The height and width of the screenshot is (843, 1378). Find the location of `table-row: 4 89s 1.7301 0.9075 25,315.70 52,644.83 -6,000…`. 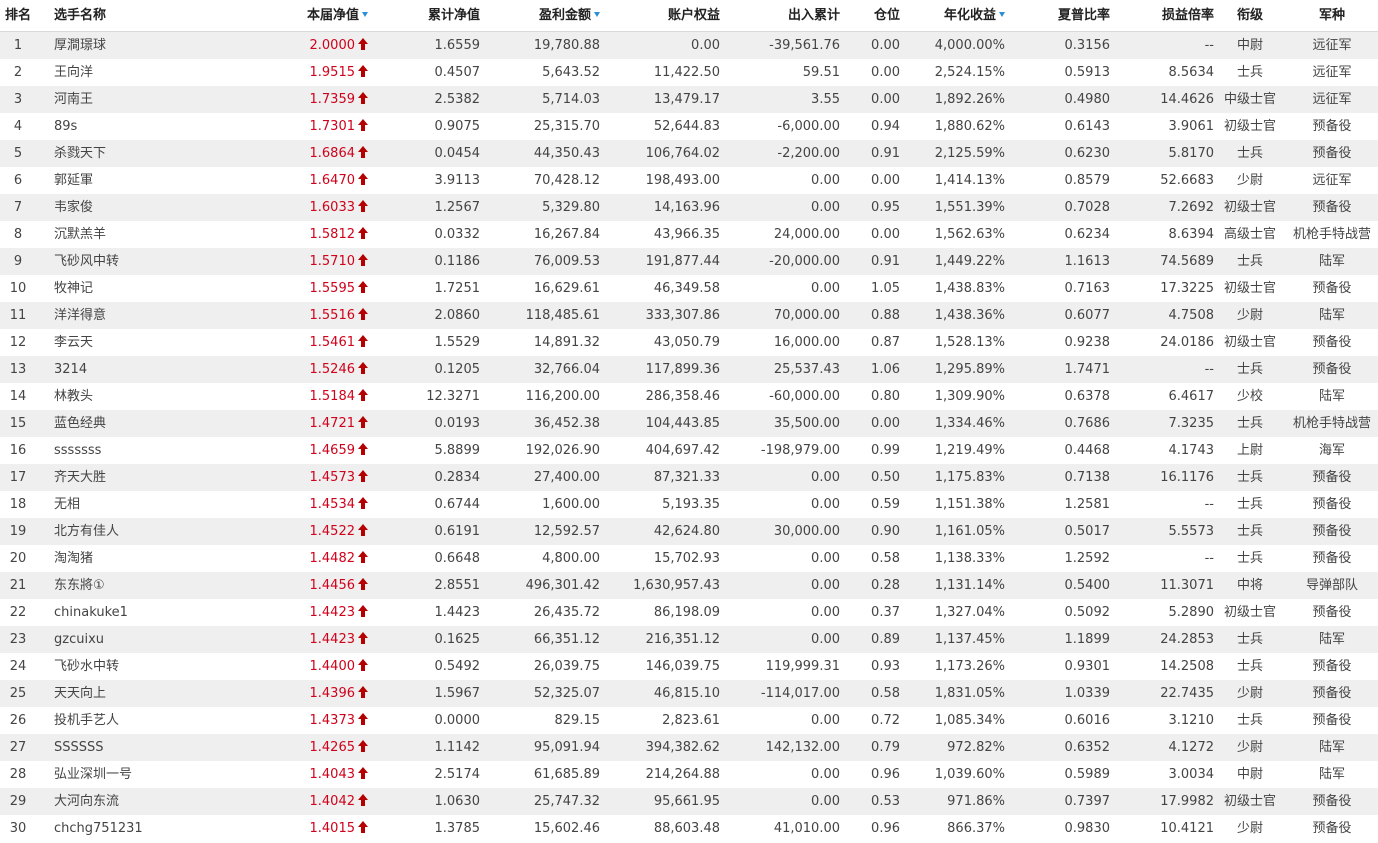

table-row: 4 89s 1.7301 0.9075 25,315.70 52,644.83 -6,000… is located at coordinates (689, 126).